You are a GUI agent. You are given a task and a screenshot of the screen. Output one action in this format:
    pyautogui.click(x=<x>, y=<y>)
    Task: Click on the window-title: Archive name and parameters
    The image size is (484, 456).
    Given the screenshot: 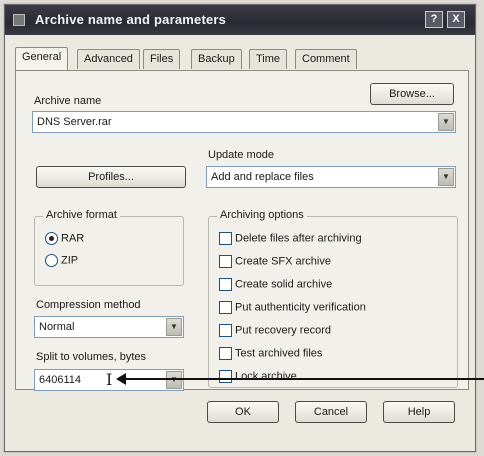 What is the action you would take?
    pyautogui.click(x=131, y=19)
    